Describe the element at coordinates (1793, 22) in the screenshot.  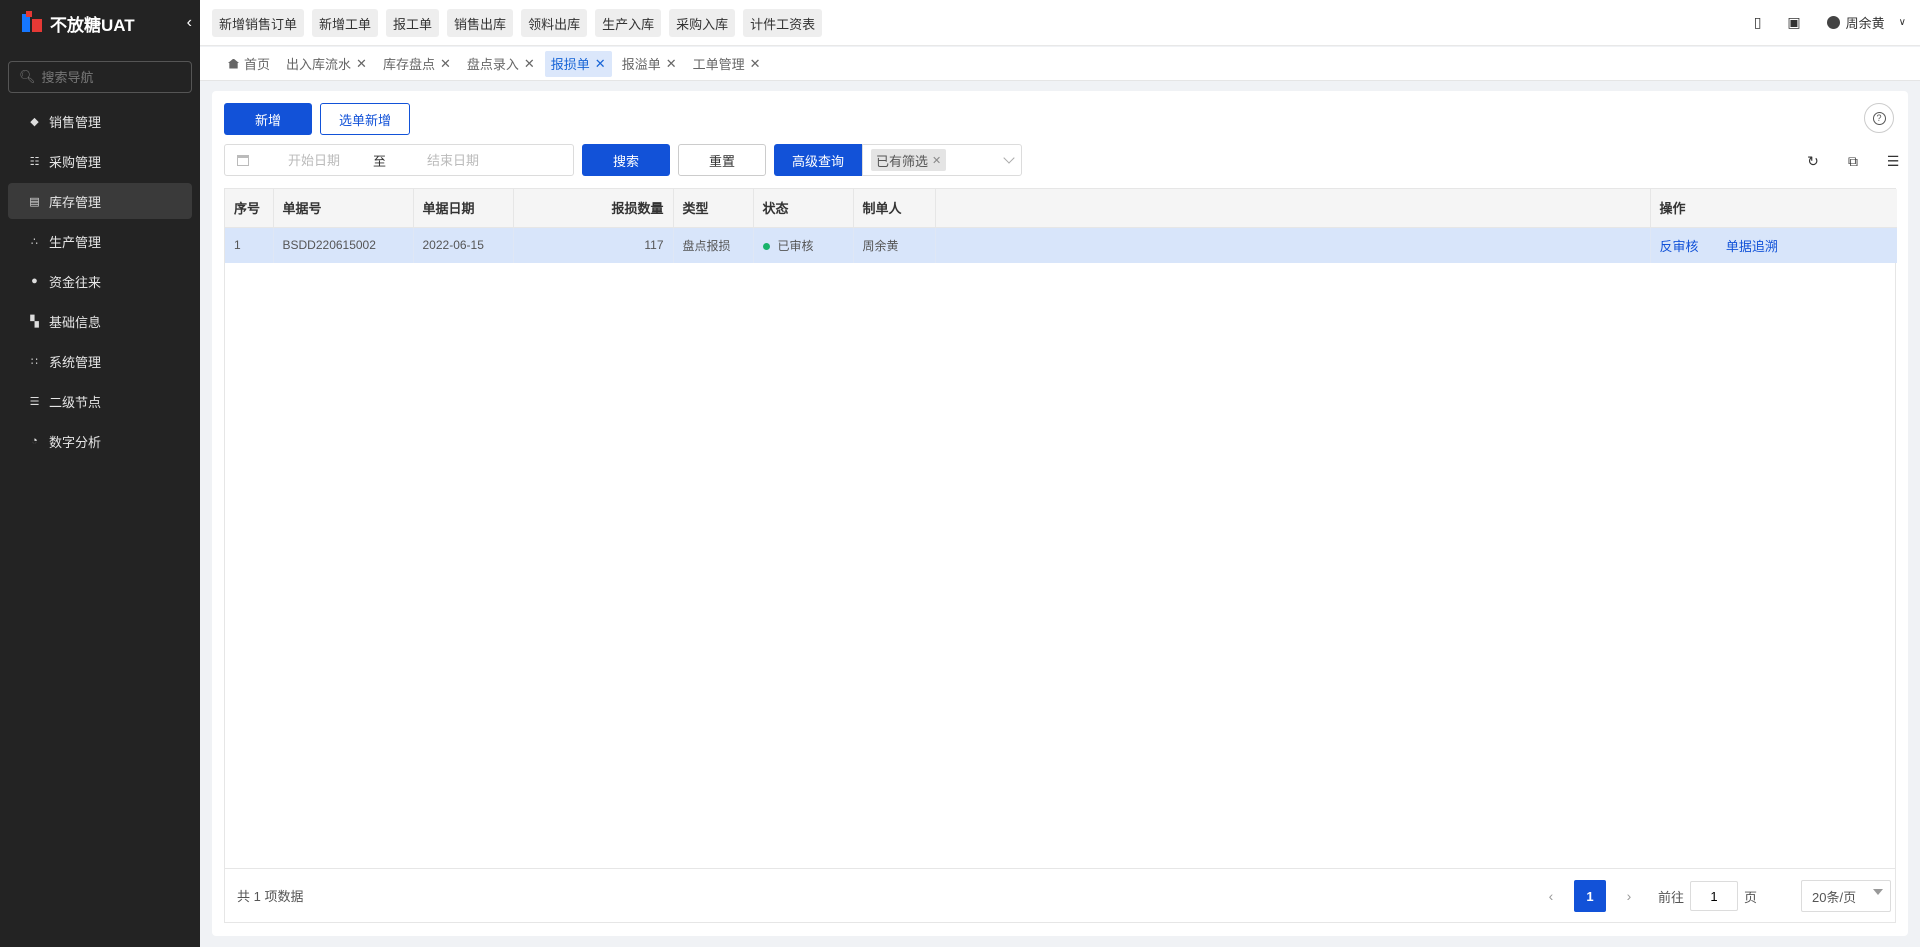
I see `dashboard-icon: ▣` at that location.